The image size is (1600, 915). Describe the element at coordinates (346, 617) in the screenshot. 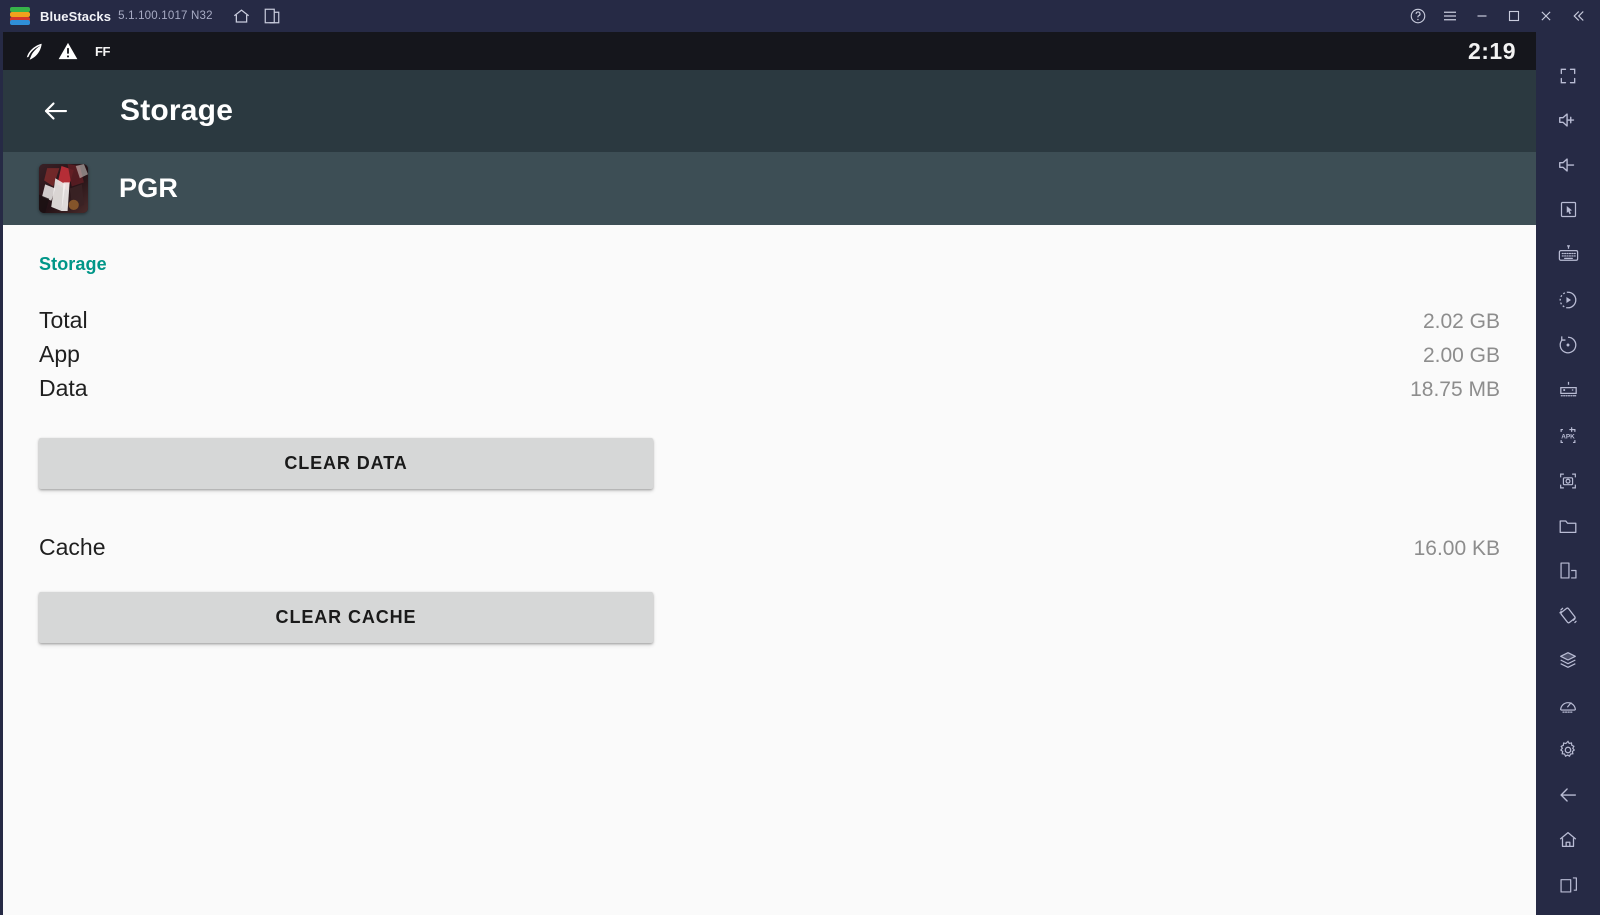

I see `clear-cache-button: CLEAR CACHE` at that location.